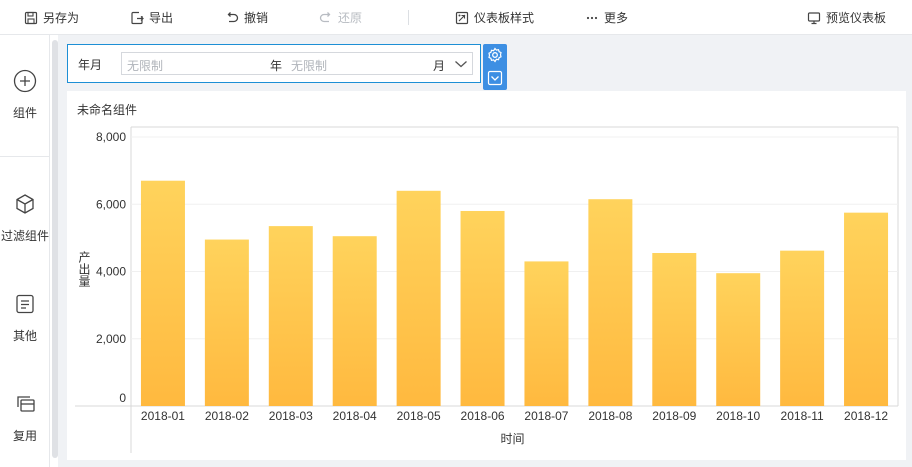 The width and height of the screenshot is (912, 467). What do you see at coordinates (512, 439) in the screenshot?
I see `x-axis-label: 时间` at bounding box center [512, 439].